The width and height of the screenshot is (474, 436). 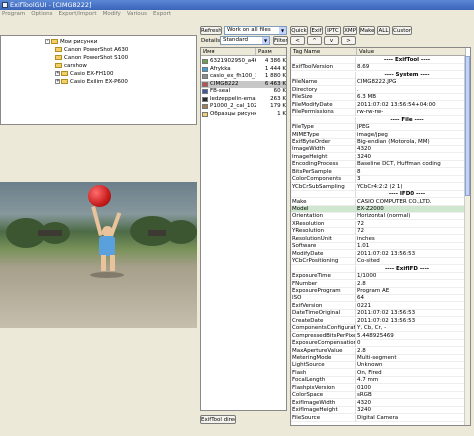 I want to click on tag-row: CompressedBitsPerPixel 5.448925469, so click(x=380, y=336).